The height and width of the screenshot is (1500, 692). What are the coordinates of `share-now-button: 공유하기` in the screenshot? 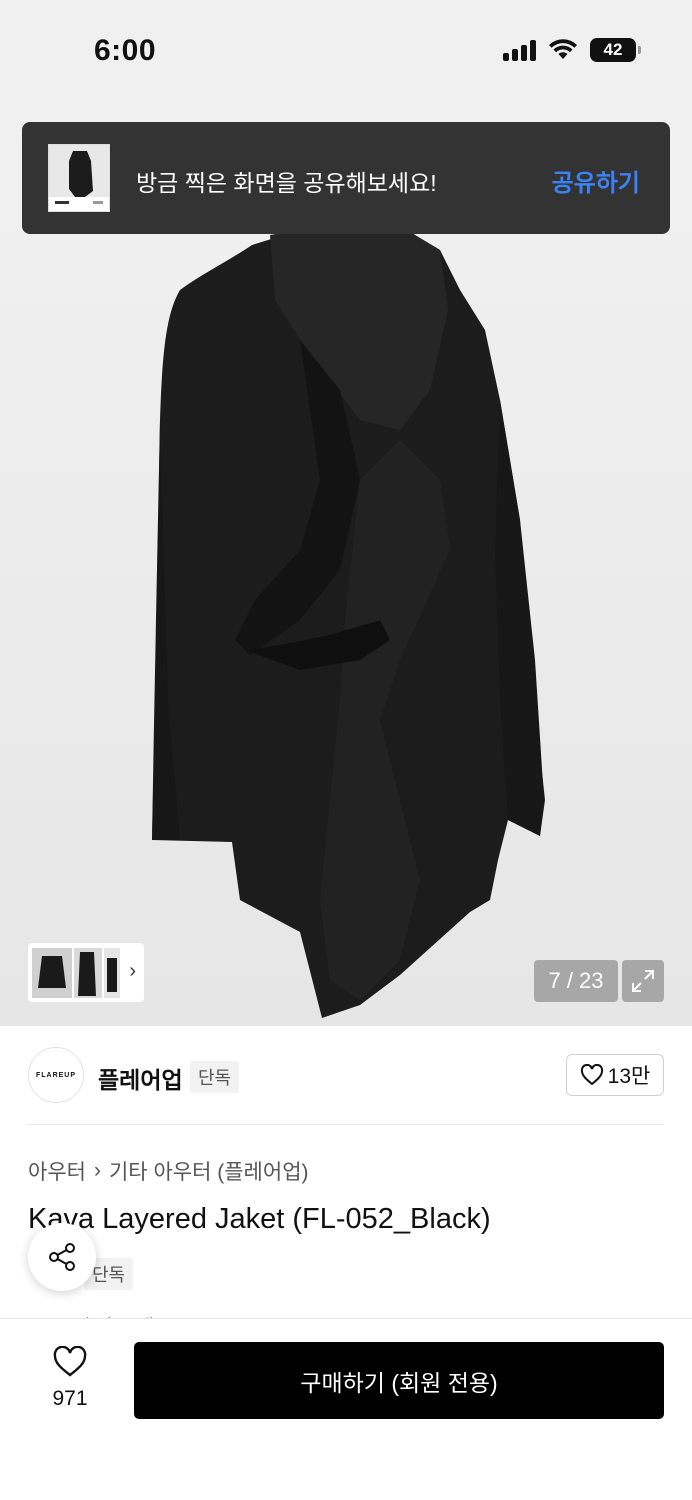 It's located at (596, 180).